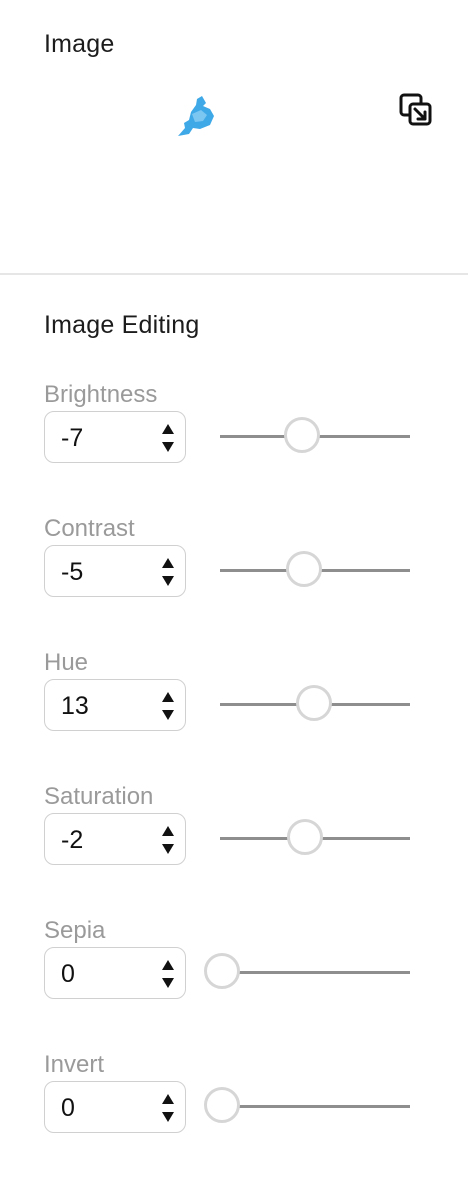 The image size is (468, 1178). What do you see at coordinates (72, 840) in the screenshot?
I see `saturation-value: -2` at bounding box center [72, 840].